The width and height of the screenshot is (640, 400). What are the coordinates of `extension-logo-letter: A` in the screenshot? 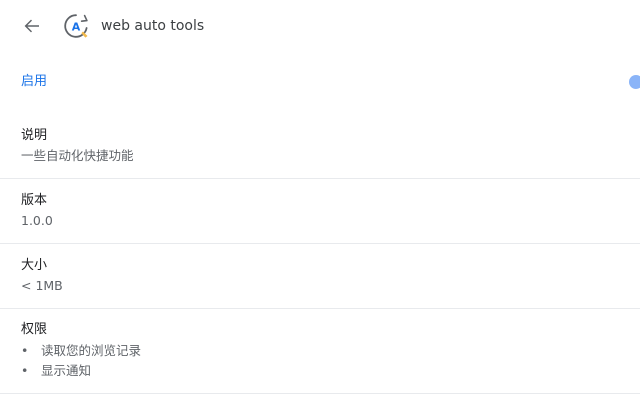 It's located at (76, 27).